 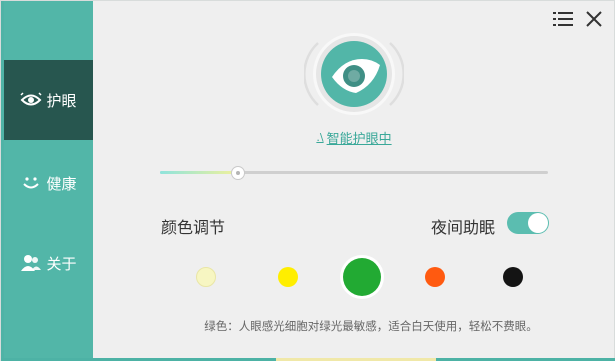 I want to click on sidebar-item-label: 关于, so click(x=61, y=263).